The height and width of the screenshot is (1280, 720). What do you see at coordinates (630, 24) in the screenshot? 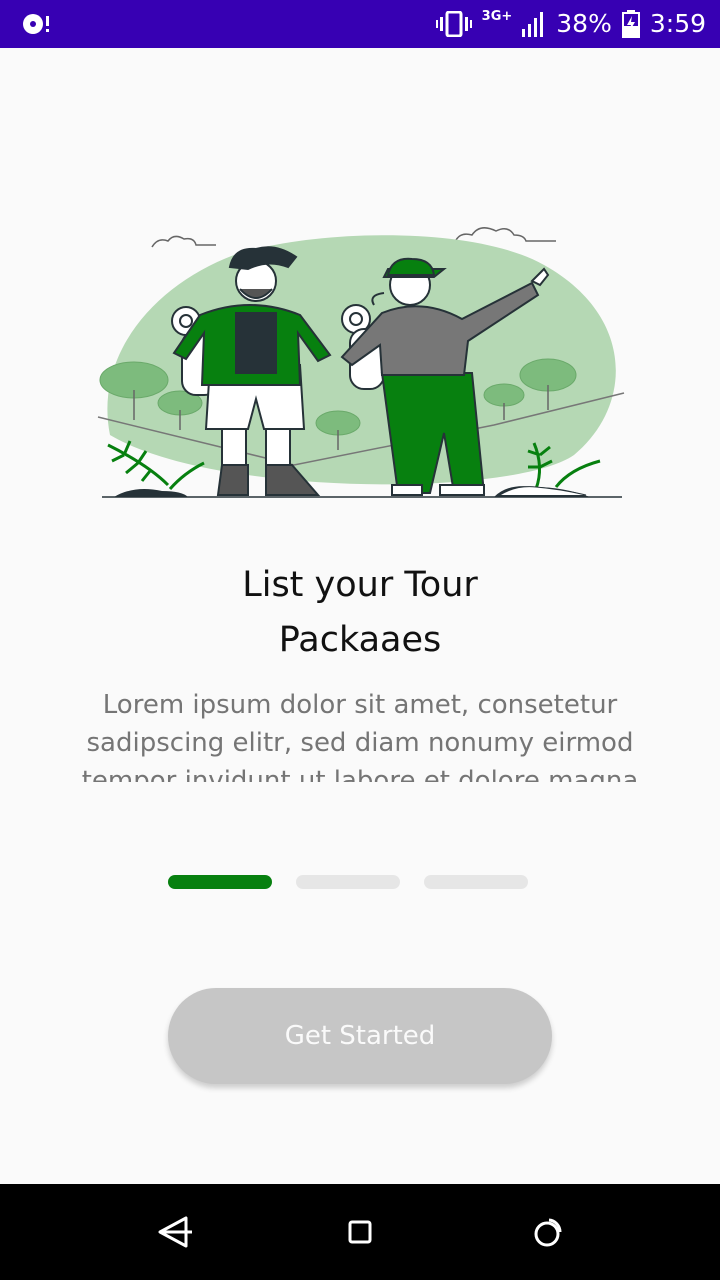
I see `battery-charging-icon` at bounding box center [630, 24].